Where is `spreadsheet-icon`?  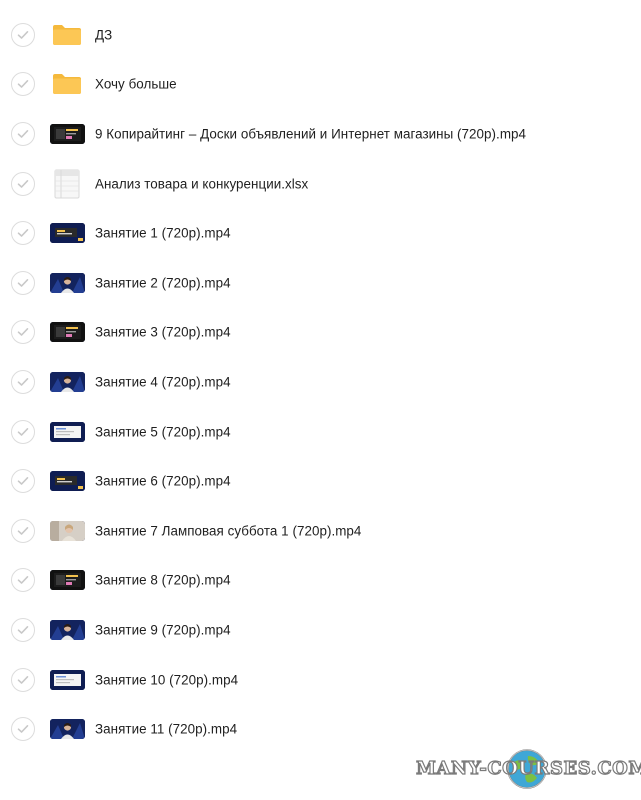 spreadsheet-icon is located at coordinates (67, 184).